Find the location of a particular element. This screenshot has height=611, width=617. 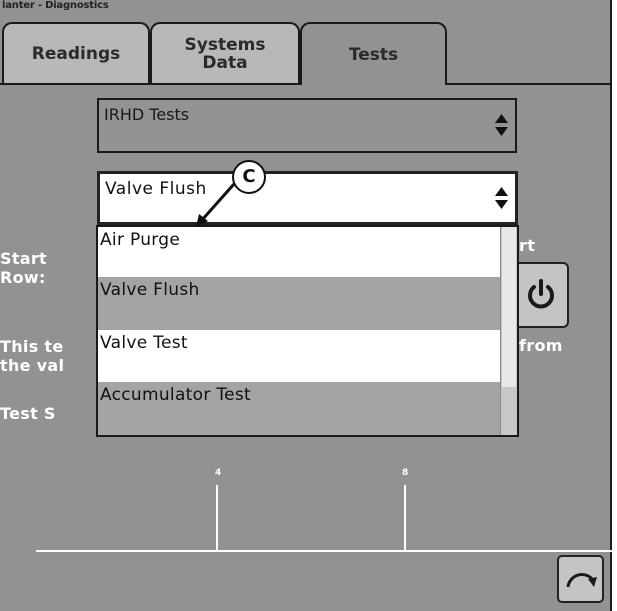

test-description-text: This te the val is located at coordinates (32, 356).